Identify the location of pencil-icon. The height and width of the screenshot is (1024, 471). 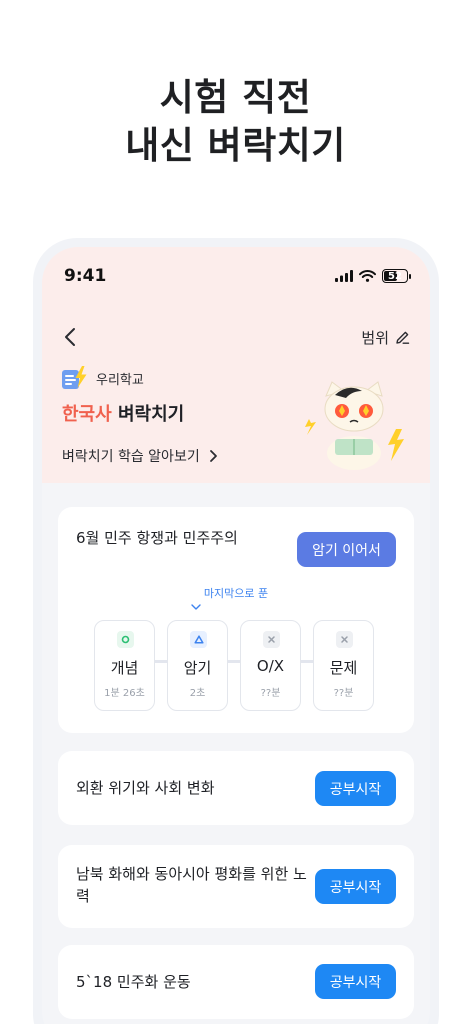
(403, 337).